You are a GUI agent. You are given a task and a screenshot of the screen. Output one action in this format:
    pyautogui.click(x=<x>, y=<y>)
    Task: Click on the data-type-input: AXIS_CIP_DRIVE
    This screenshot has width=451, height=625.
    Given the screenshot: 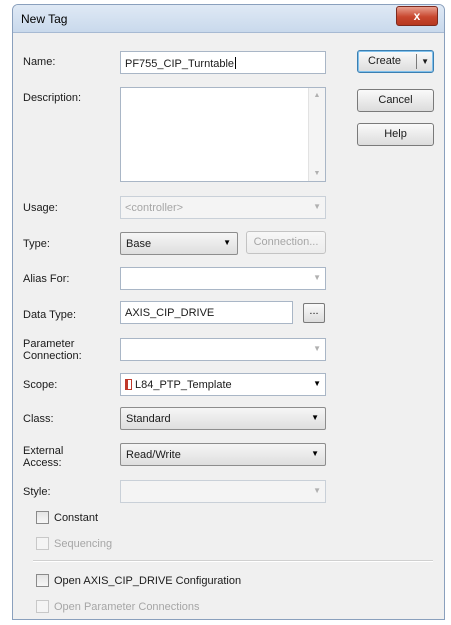 What is the action you would take?
    pyautogui.click(x=206, y=312)
    